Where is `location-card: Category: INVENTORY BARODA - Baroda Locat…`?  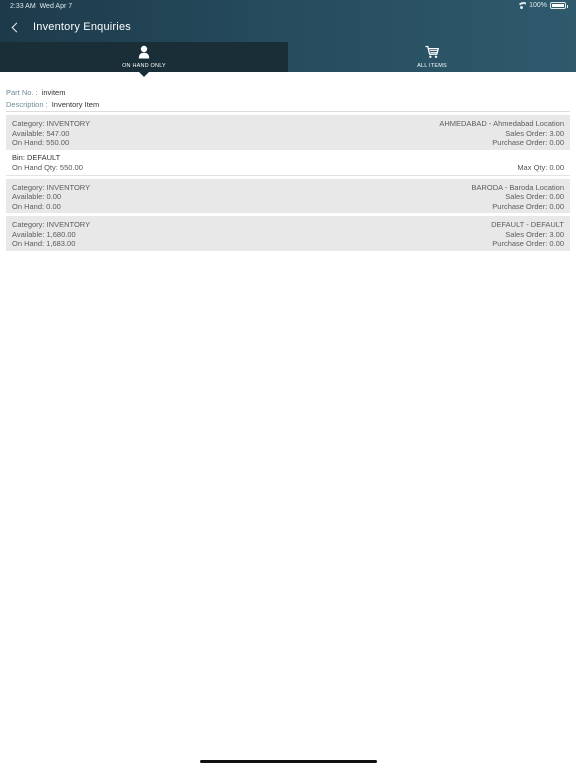 location-card: Category: INVENTORY BARODA - Baroda Locat… is located at coordinates (288, 195).